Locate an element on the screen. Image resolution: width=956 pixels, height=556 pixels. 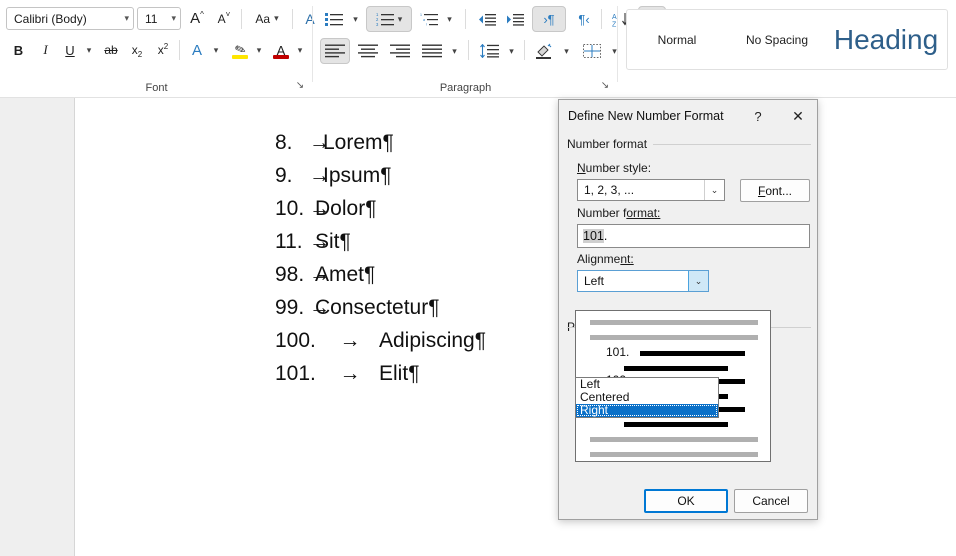
list-item: 100. → Adipiscing ¶ is located at coordinates (380, 340).